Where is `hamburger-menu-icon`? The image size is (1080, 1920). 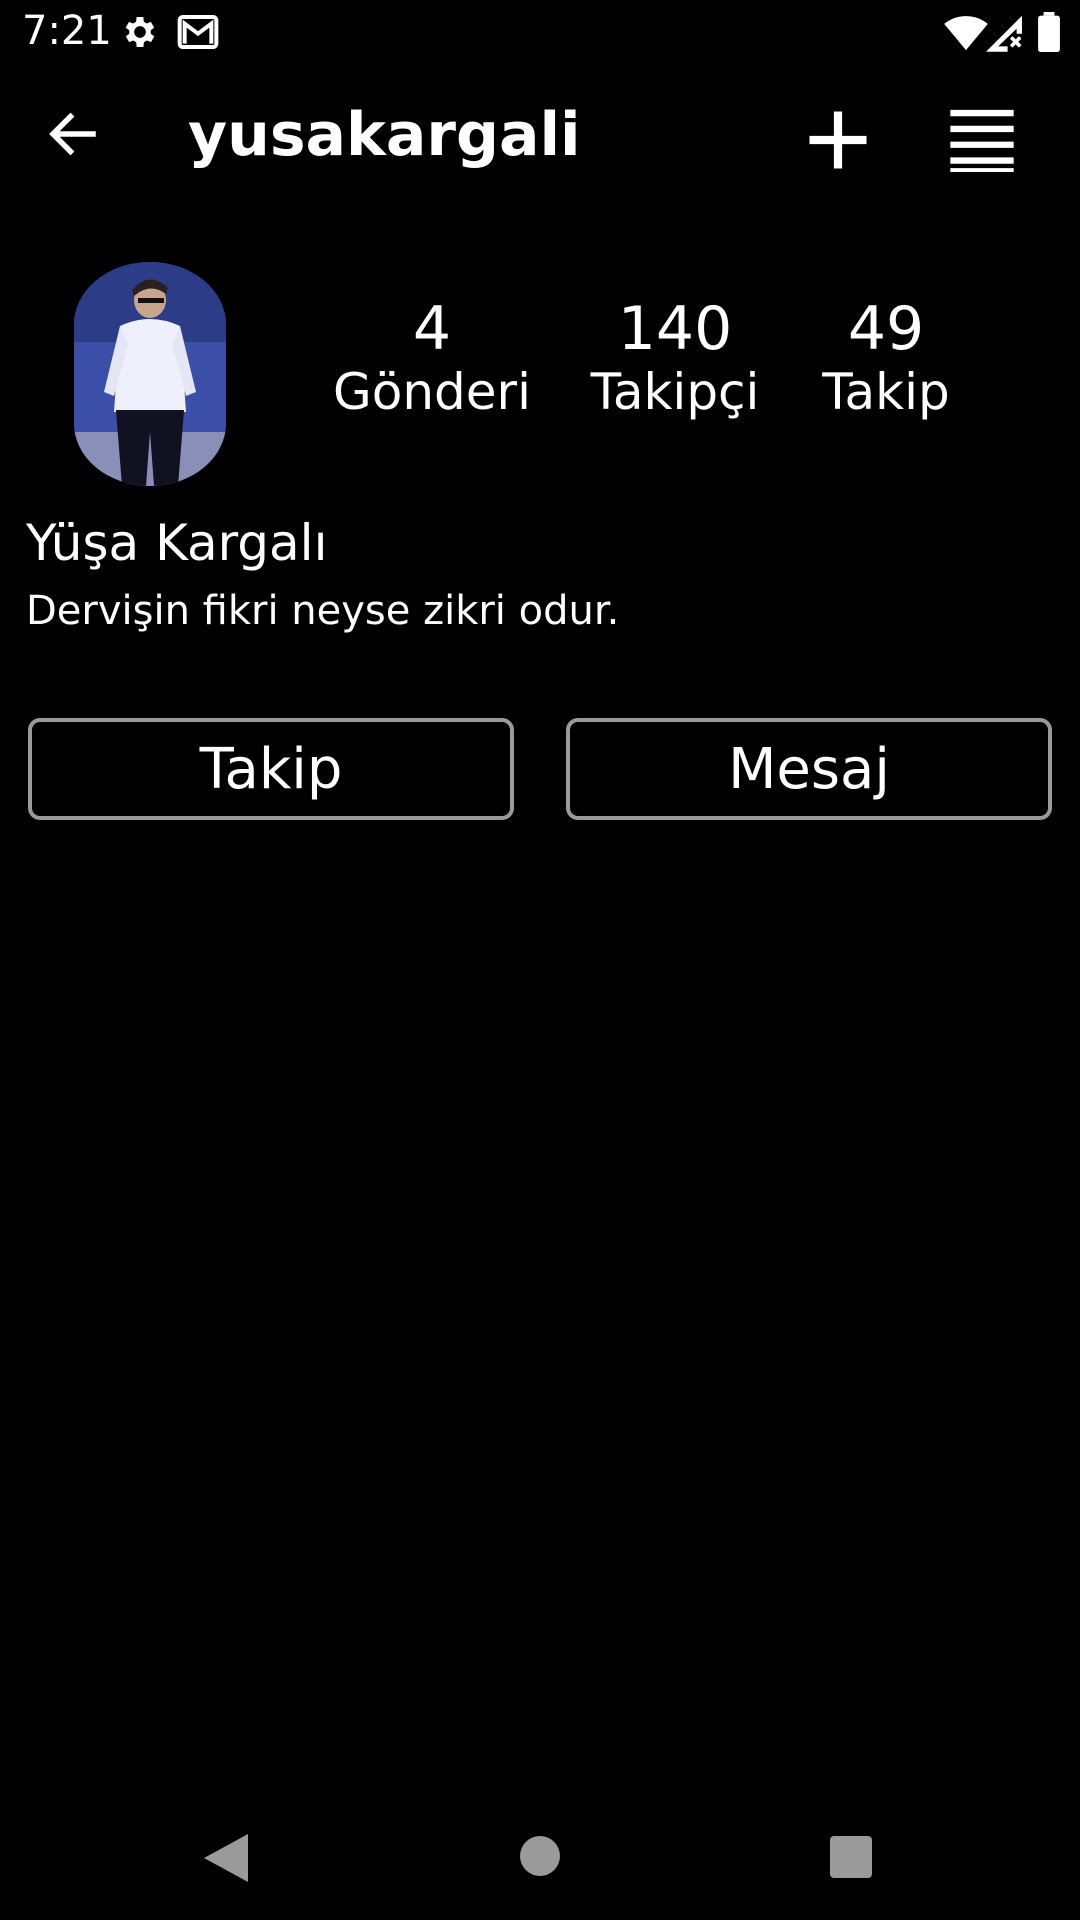 hamburger-menu-icon is located at coordinates (982, 140).